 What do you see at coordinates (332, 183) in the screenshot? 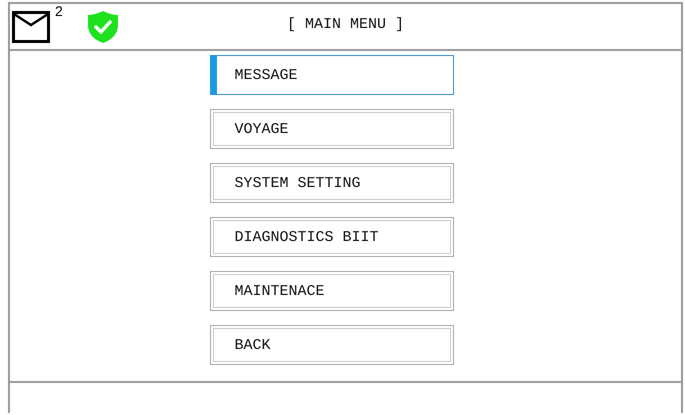
I see `menu-item: SYSTEM SETTING` at bounding box center [332, 183].